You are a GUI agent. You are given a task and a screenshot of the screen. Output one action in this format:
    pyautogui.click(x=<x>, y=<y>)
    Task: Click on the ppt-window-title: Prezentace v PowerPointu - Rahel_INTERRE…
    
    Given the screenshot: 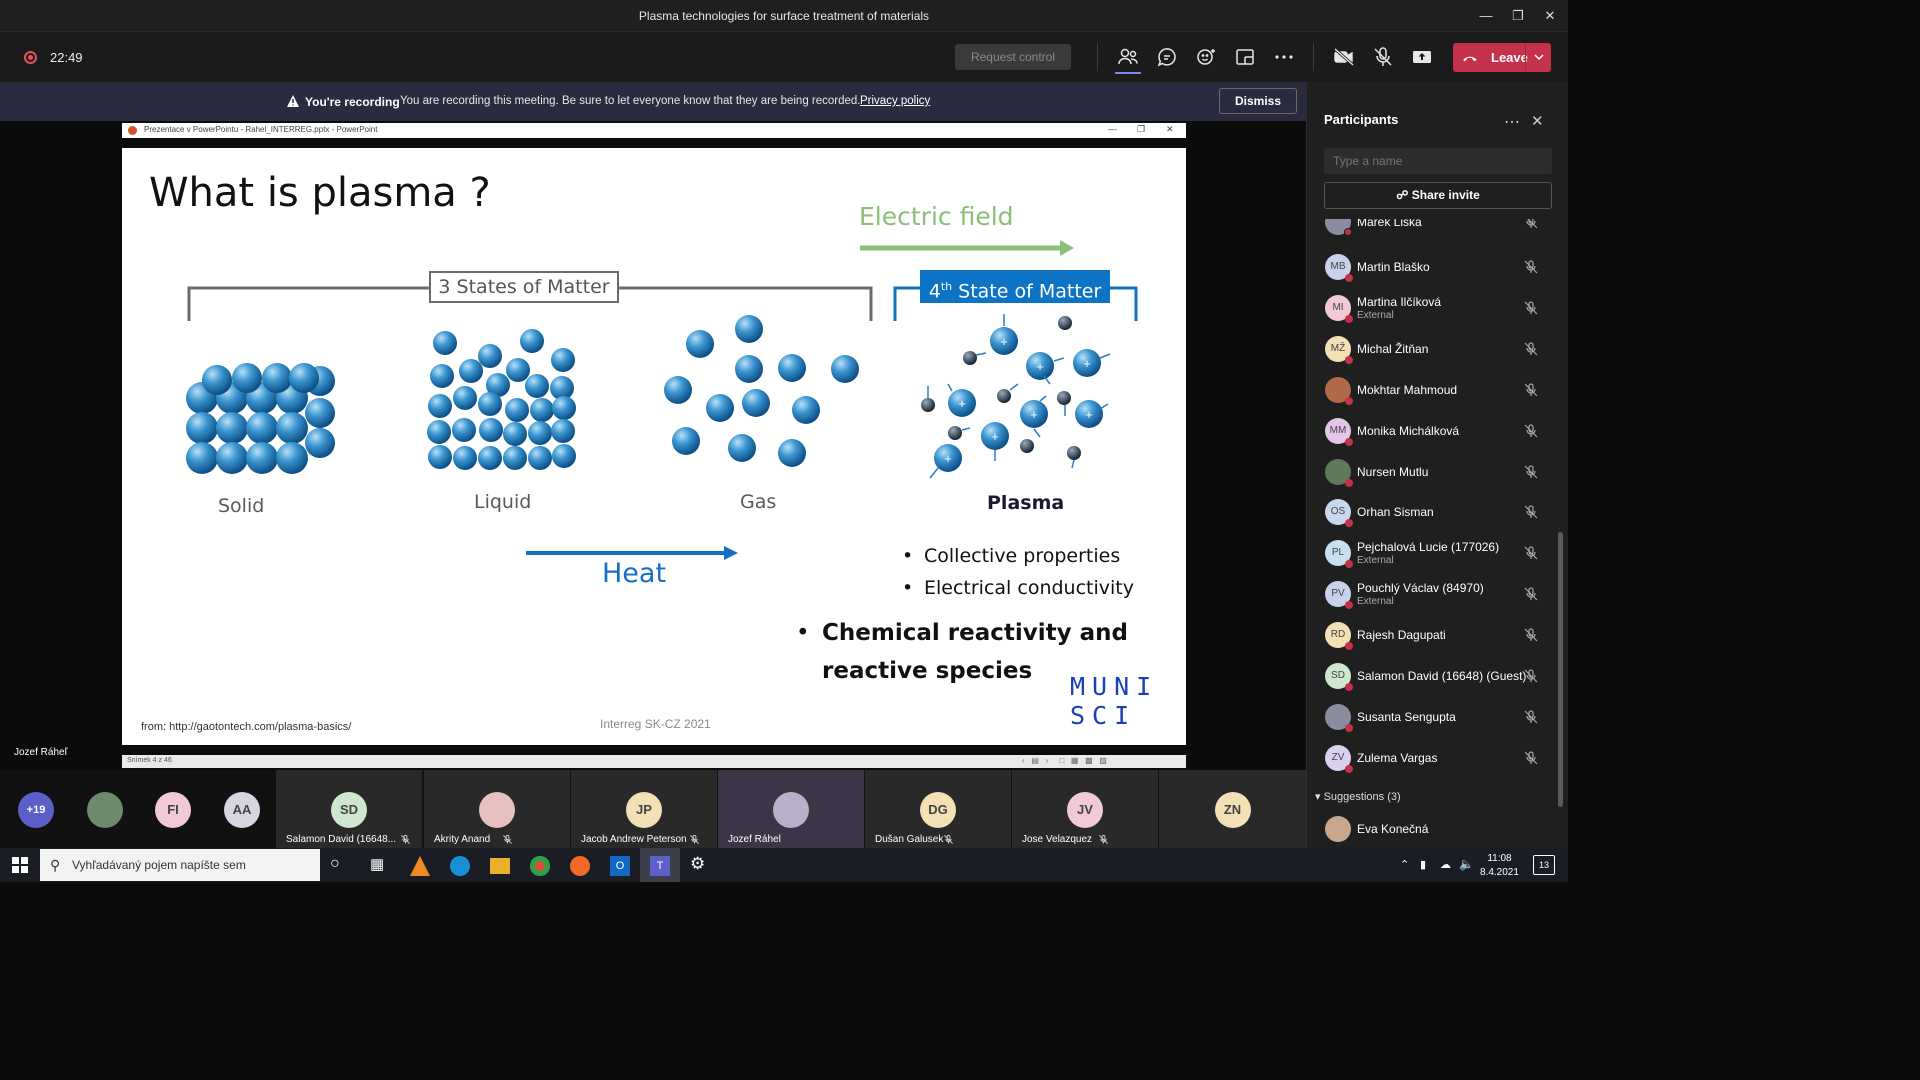 What is the action you would take?
    pyautogui.click(x=261, y=129)
    